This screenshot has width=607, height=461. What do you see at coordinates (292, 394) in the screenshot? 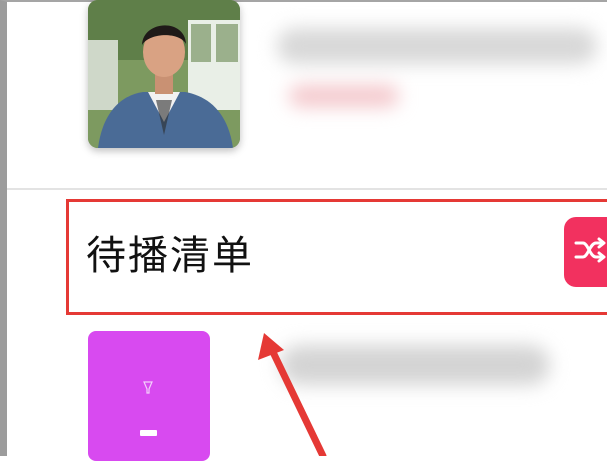
I see `annotation-arrow` at bounding box center [292, 394].